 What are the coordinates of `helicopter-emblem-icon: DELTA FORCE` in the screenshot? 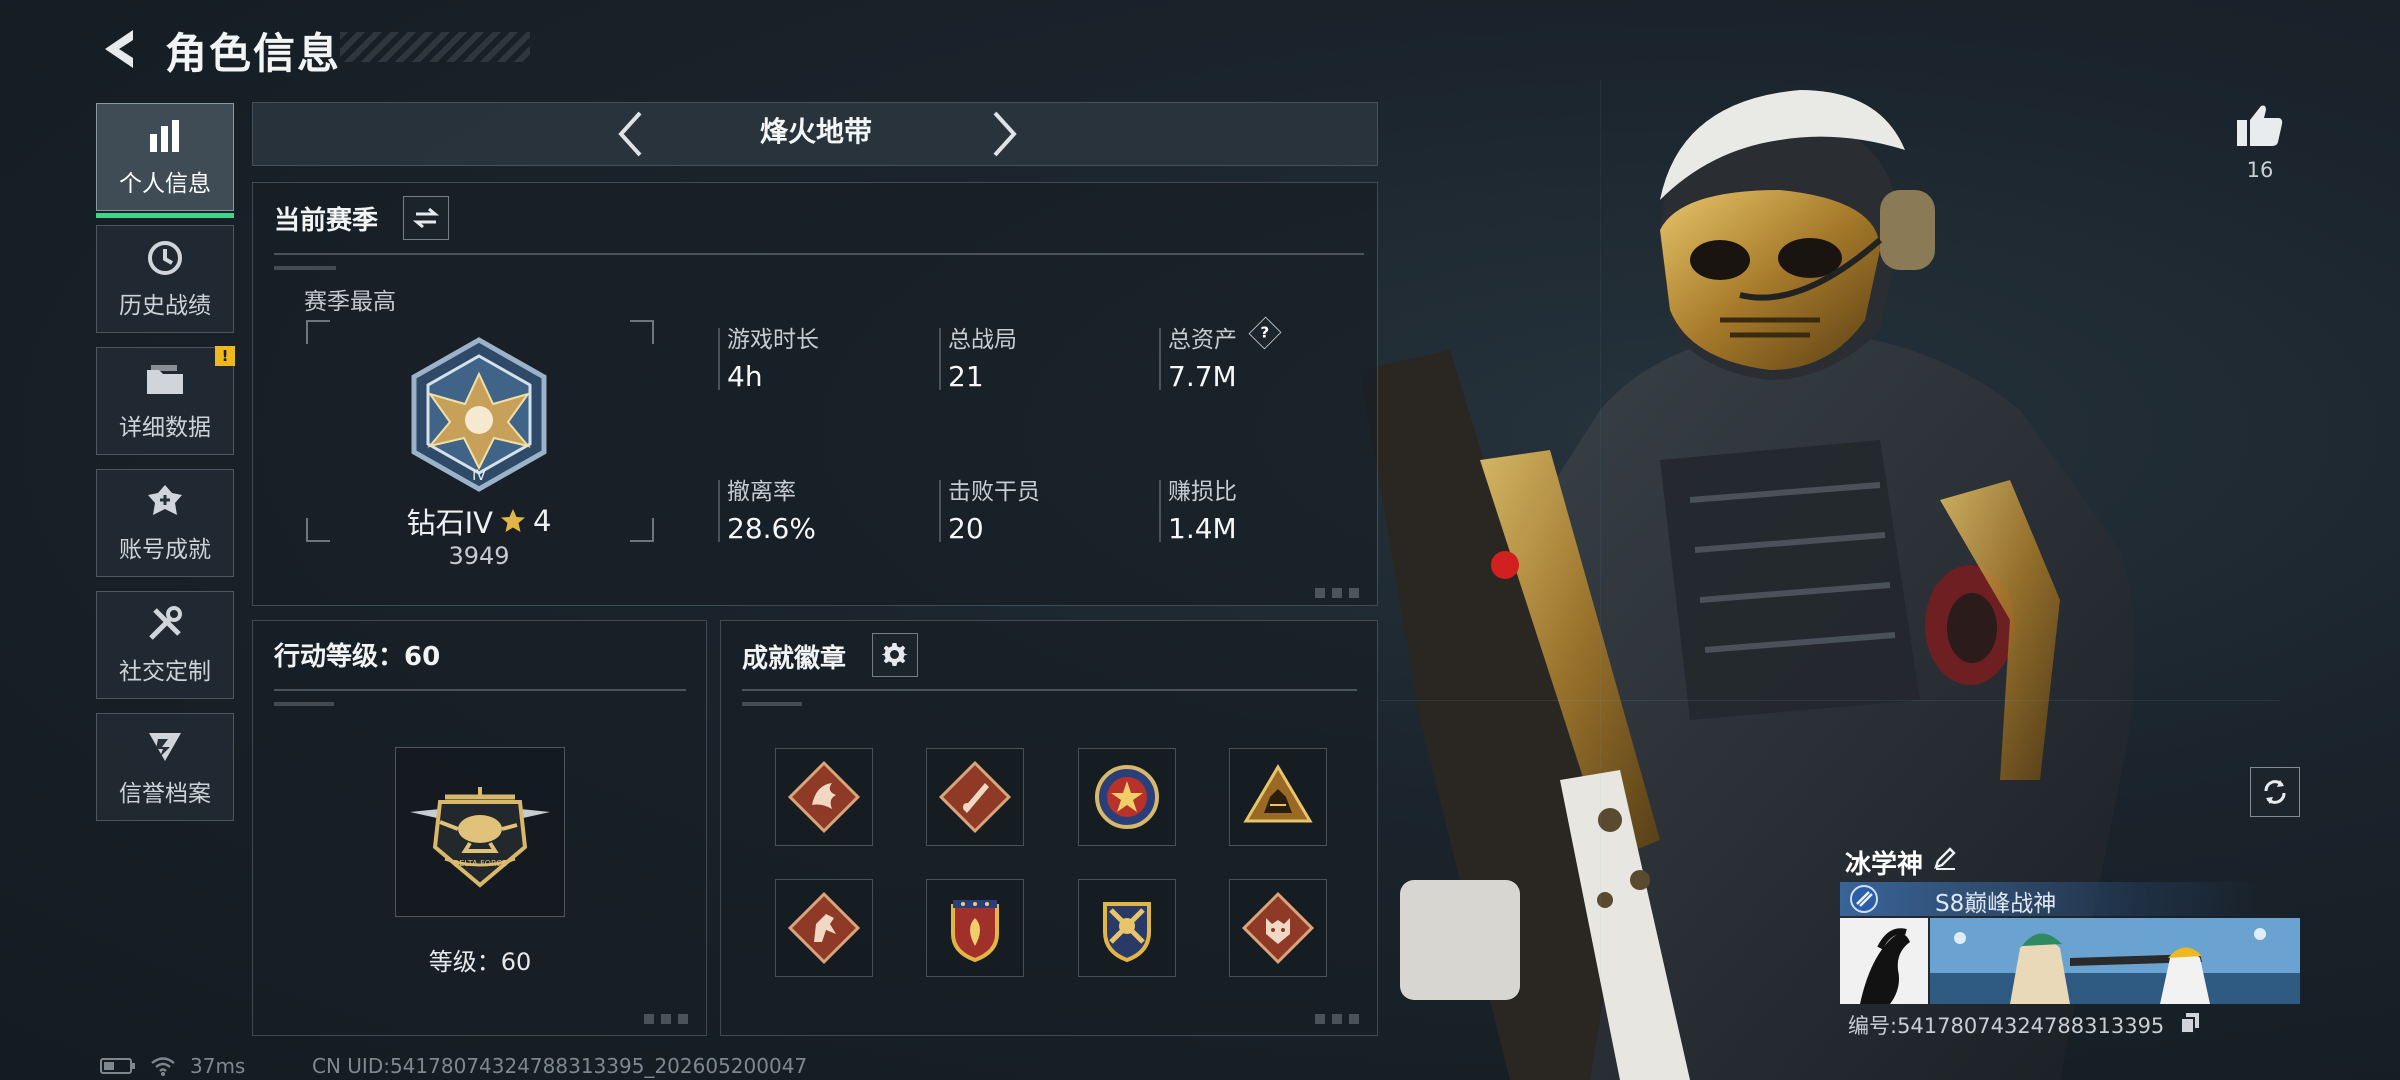 It's located at (480, 837).